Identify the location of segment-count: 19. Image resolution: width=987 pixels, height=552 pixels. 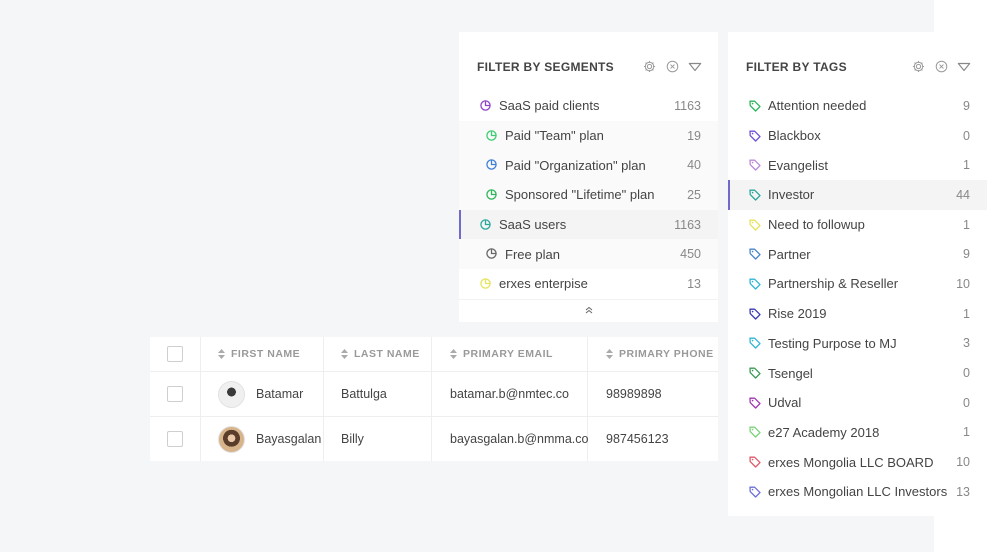
(694, 135).